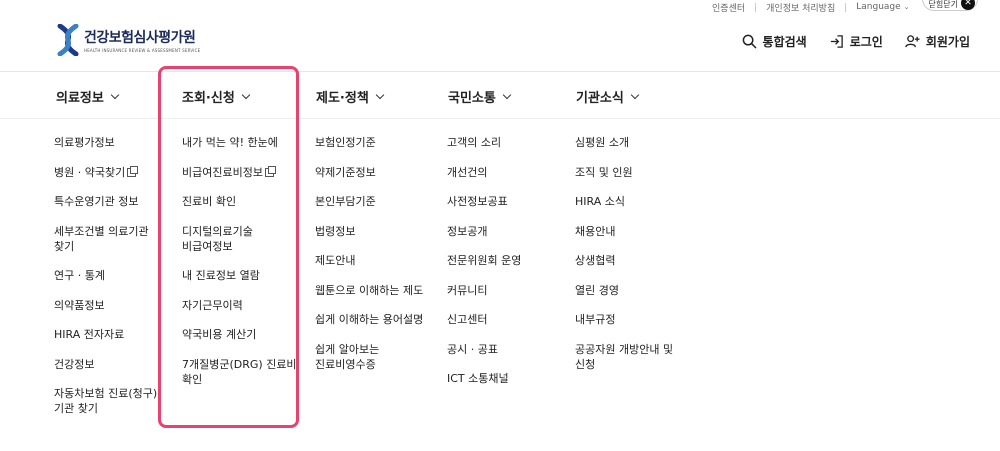 The height and width of the screenshot is (451, 1000). I want to click on menu-item-label: 의약품정보, so click(79, 305).